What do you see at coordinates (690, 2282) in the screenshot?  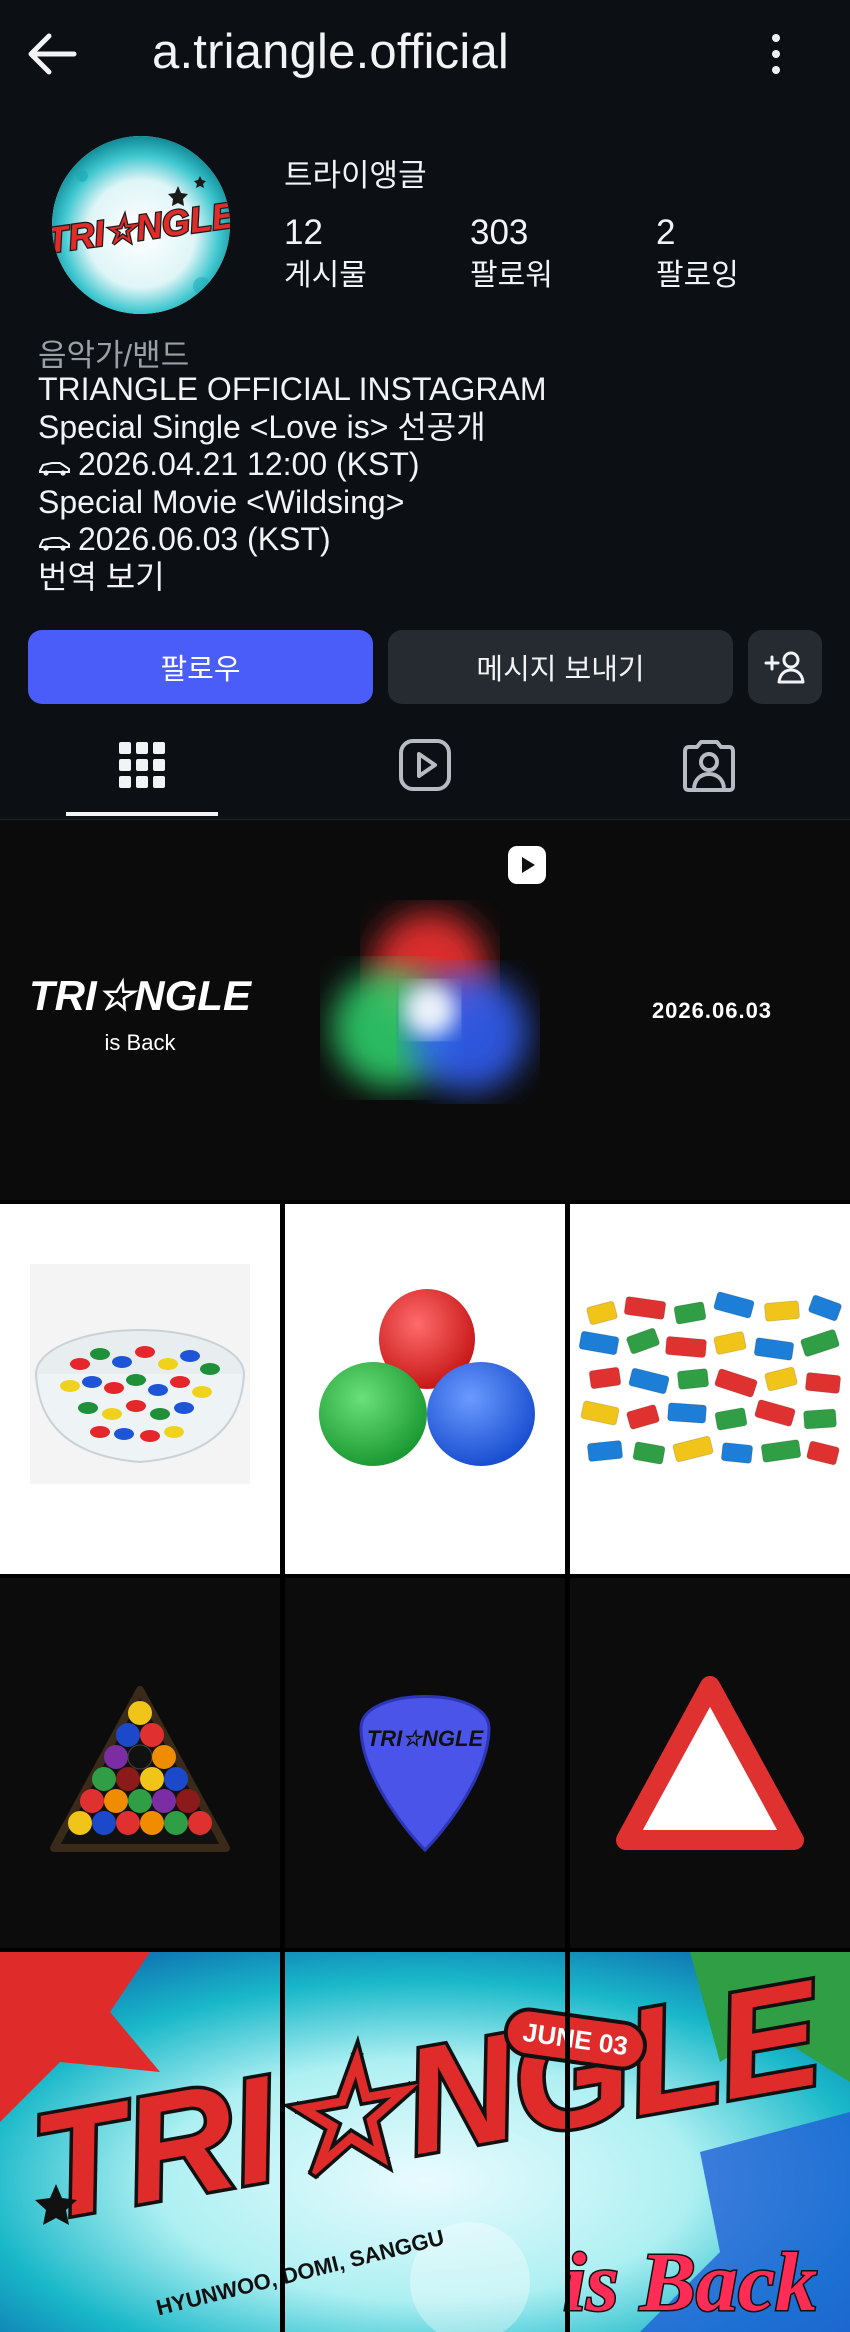 I see `banner-subtitle: is Back` at bounding box center [690, 2282].